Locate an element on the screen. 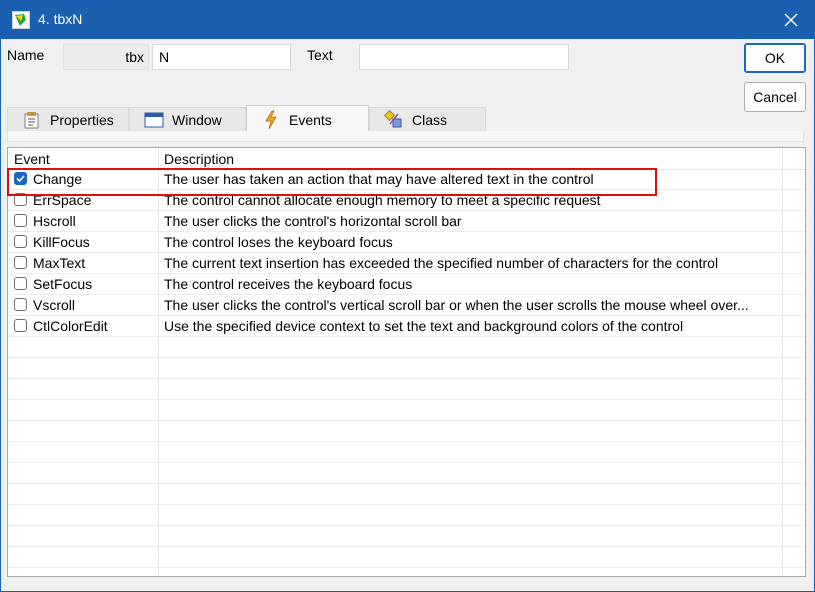 This screenshot has height=592, width=815. tab-properties: Properties is located at coordinates (68, 119).